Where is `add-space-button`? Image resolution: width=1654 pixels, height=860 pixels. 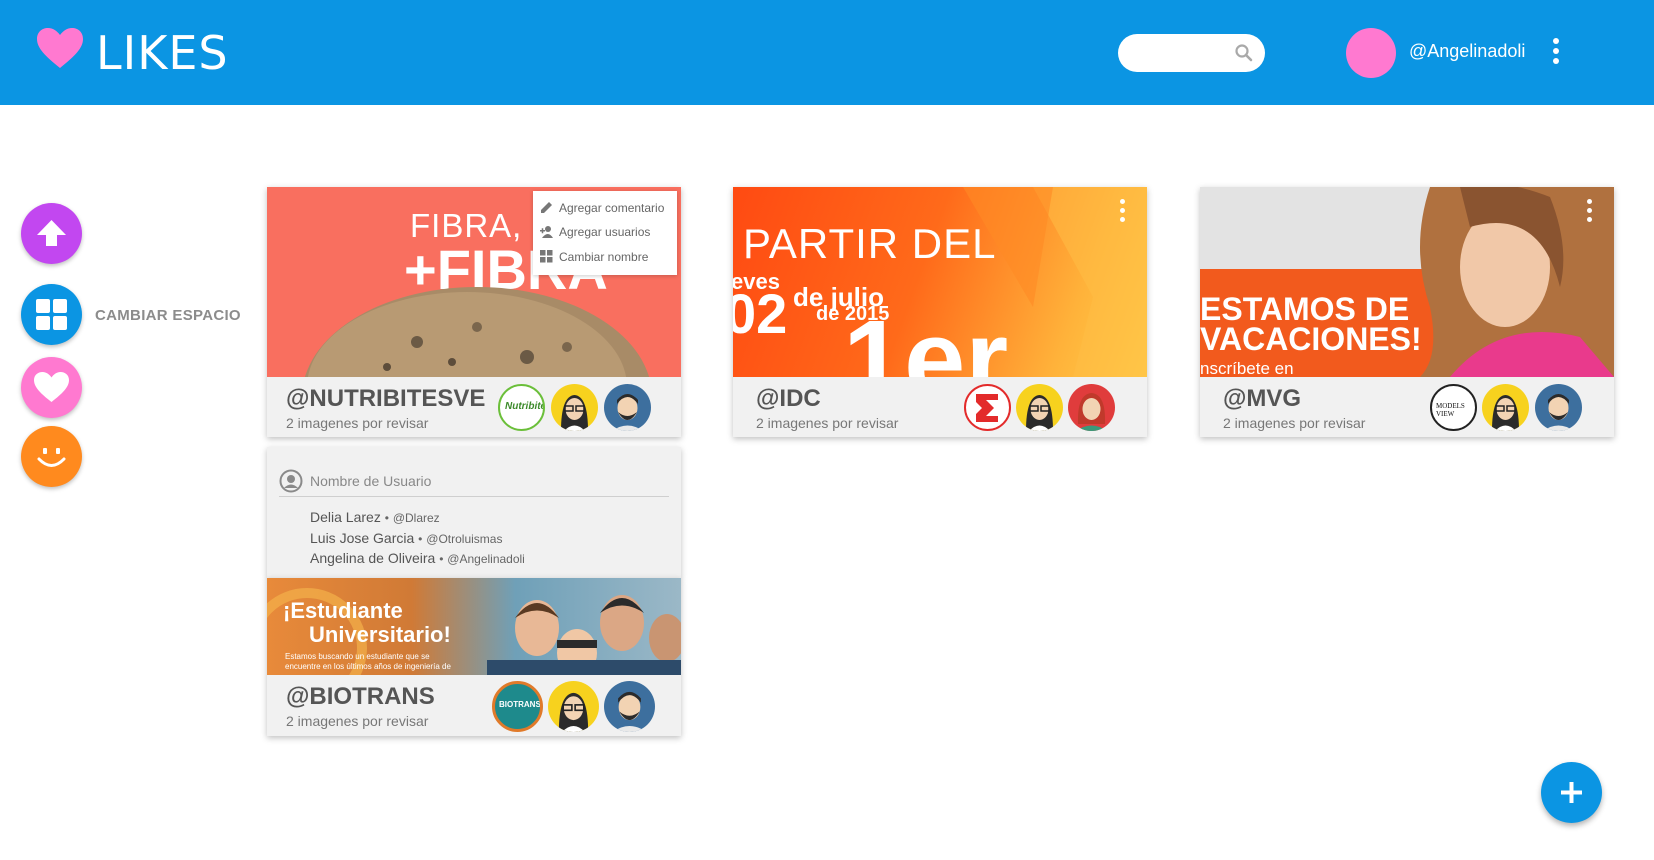 add-space-button is located at coordinates (1571, 792).